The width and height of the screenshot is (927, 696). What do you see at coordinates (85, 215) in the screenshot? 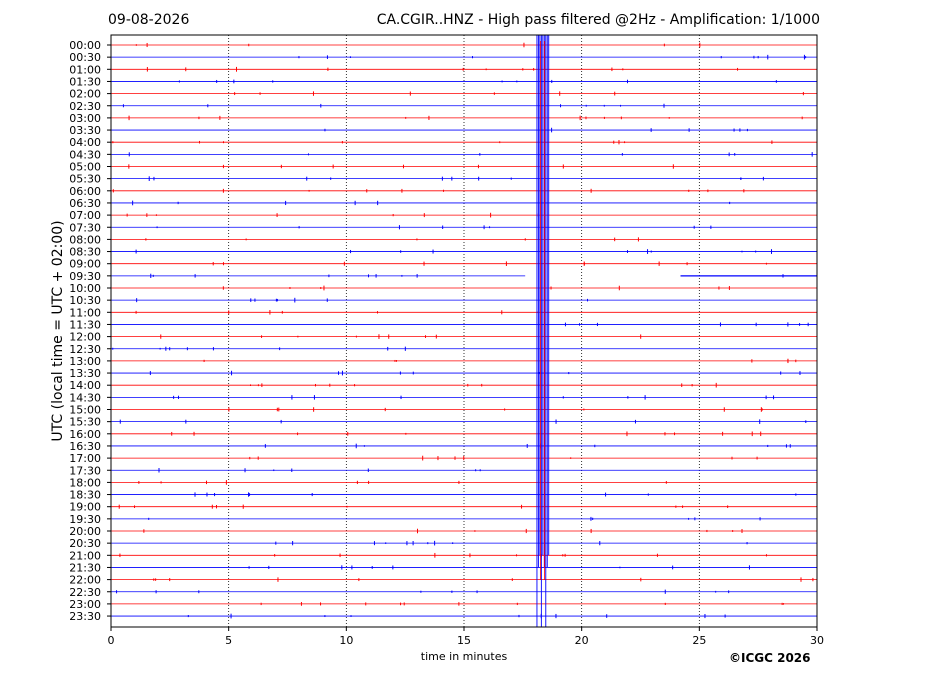
I see `row-label: 07:00` at bounding box center [85, 215].